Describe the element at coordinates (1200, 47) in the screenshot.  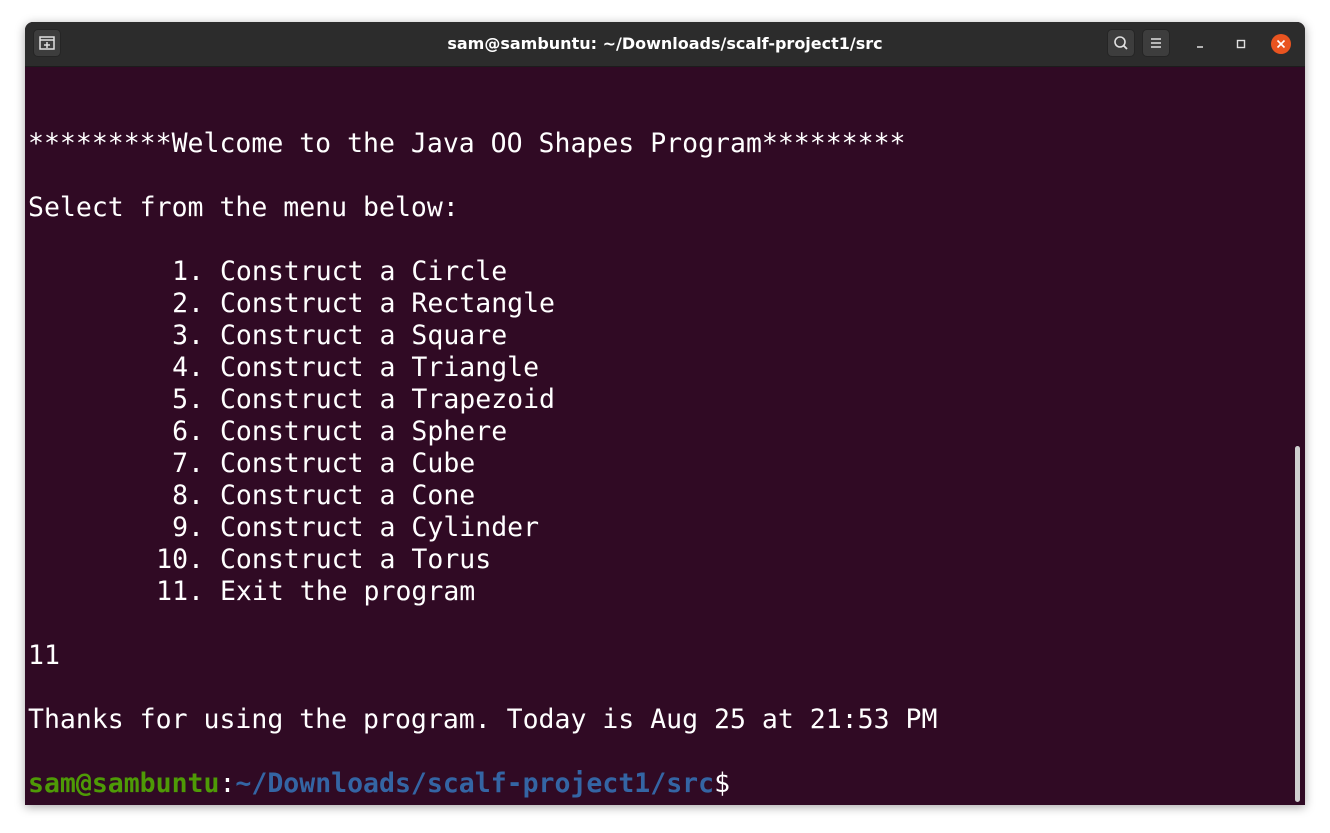
I see `minimize-icon` at that location.